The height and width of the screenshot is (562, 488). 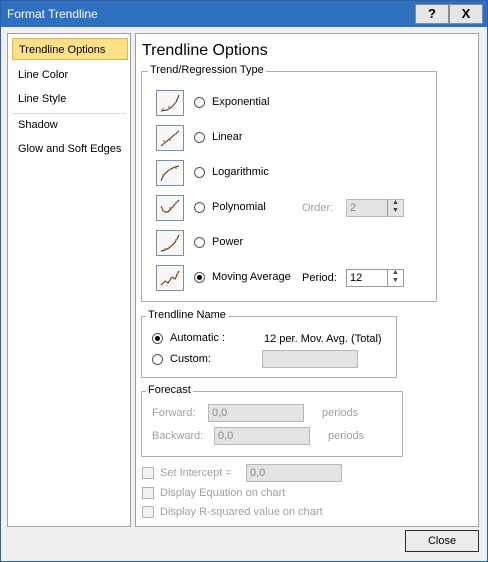 What do you see at coordinates (70, 99) in the screenshot?
I see `nav-item-line-style: Line Style` at bounding box center [70, 99].